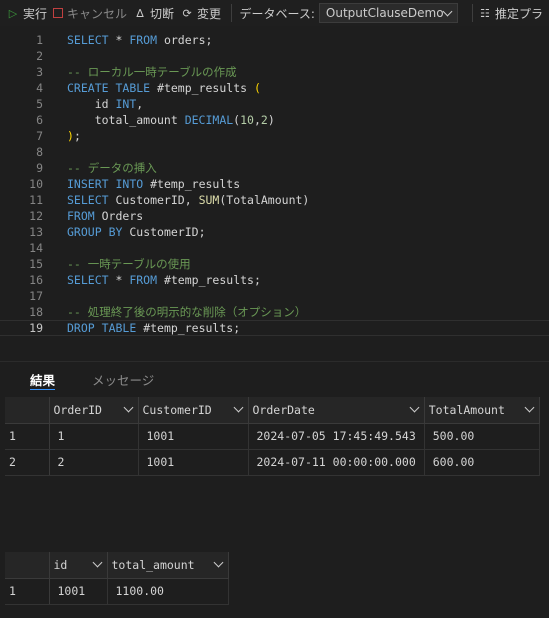 The height and width of the screenshot is (618, 549). I want to click on code-line: 7);, so click(274, 136).